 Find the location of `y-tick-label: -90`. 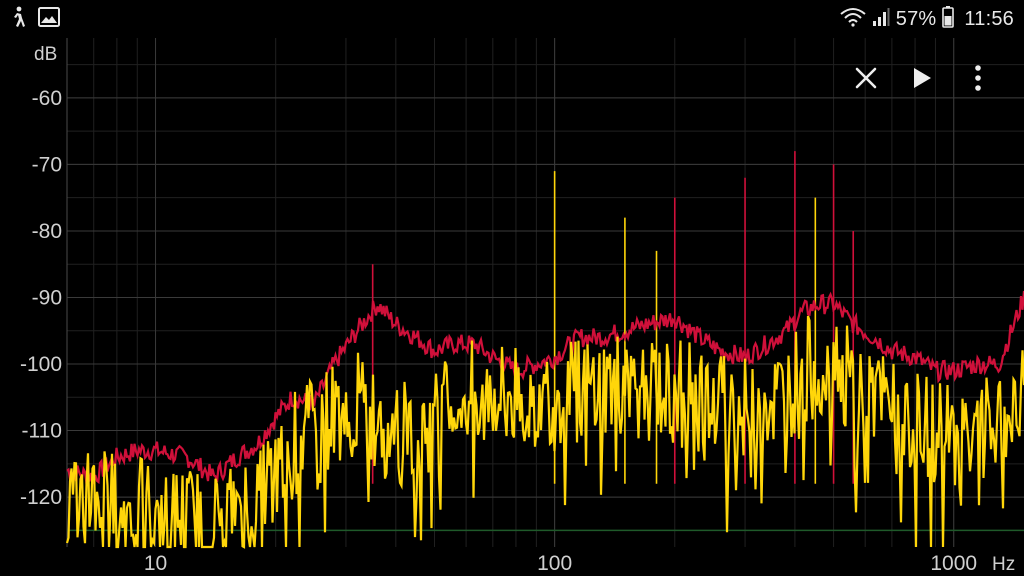

y-tick-label: -90 is located at coordinates (47, 297).